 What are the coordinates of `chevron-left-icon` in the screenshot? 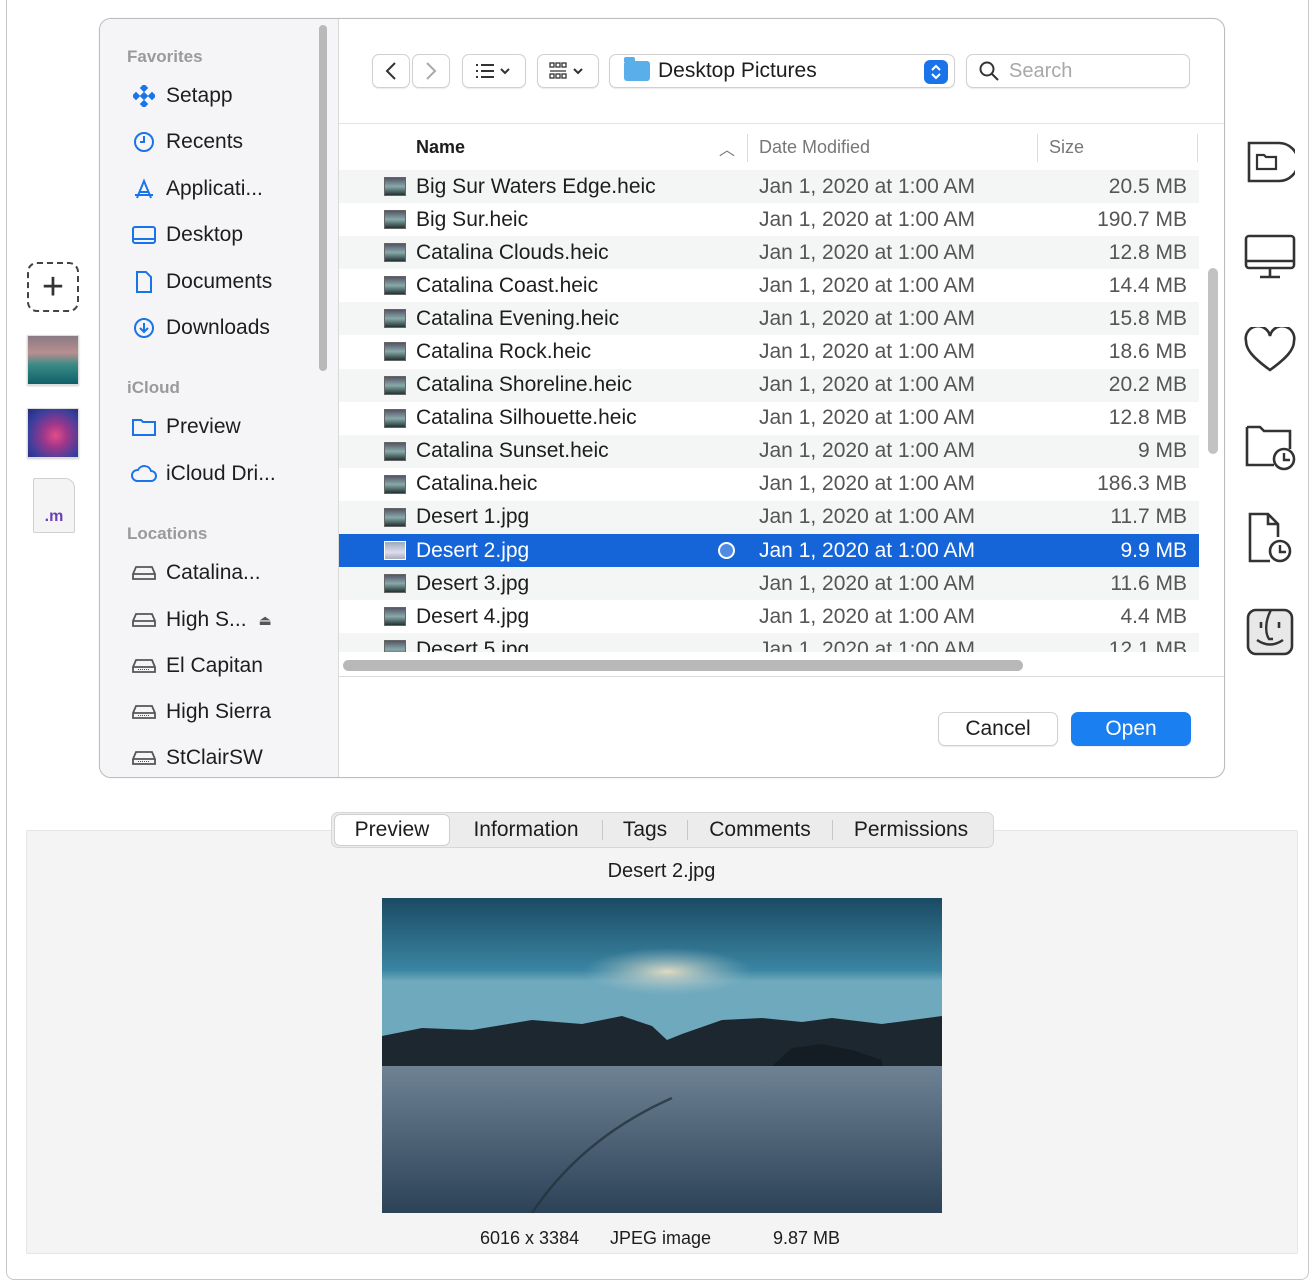 It's located at (390, 71).